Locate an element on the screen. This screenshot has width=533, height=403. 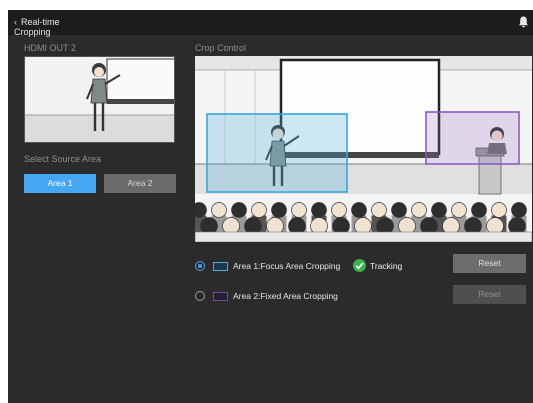
back-button: ‹ Real-time Cropping is located at coordinates (54, 27).